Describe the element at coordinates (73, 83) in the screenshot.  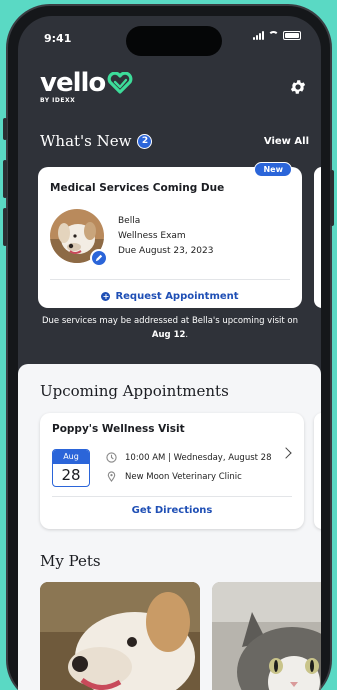
I see `brand-name: vello` at that location.